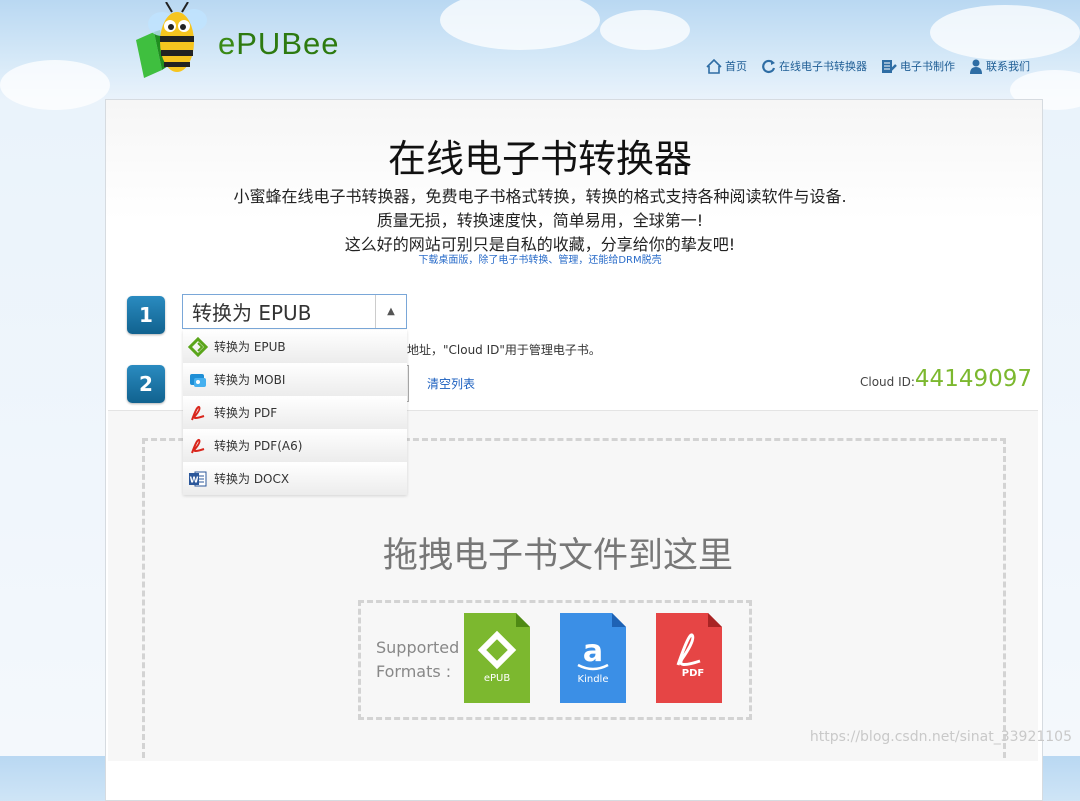 This screenshot has width=1080, height=801. I want to click on nav-converter: 在线电子书转换器, so click(814, 66).